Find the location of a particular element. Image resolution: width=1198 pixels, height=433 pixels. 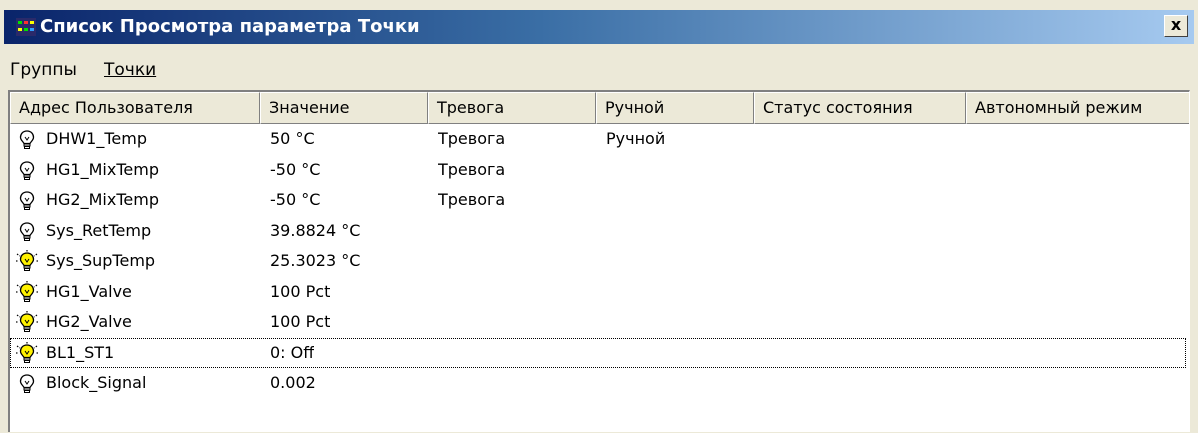

close-icon: x is located at coordinates (1176, 24).